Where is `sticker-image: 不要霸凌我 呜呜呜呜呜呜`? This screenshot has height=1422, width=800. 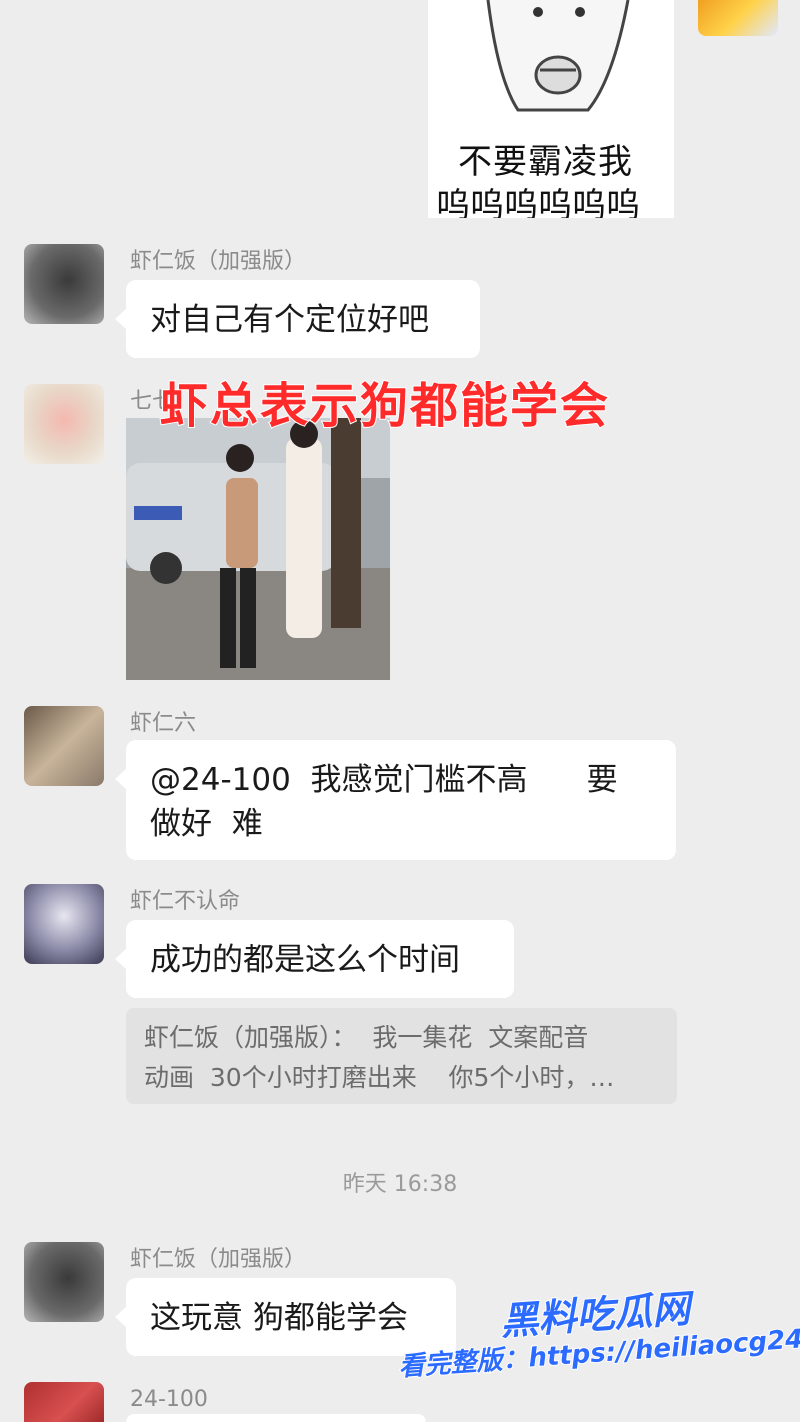 sticker-image: 不要霸凌我 呜呜呜呜呜呜 is located at coordinates (551, 109).